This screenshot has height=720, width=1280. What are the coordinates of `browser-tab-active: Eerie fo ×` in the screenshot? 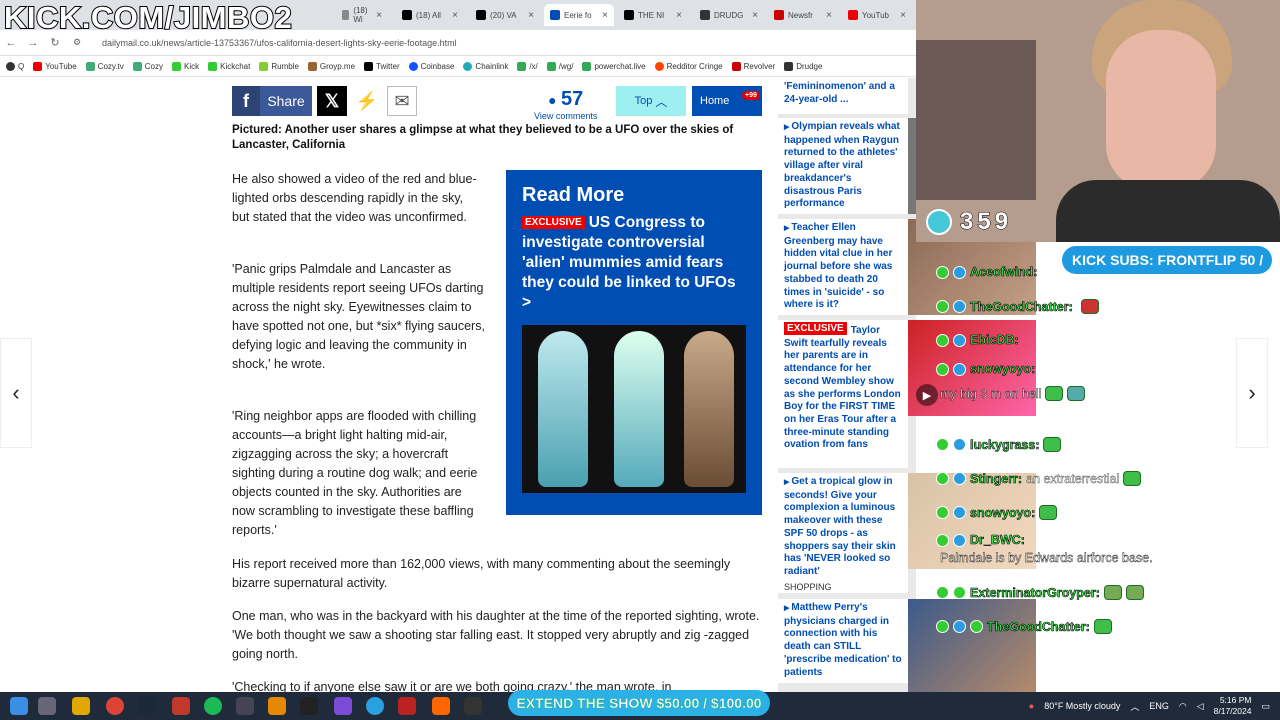 It's located at (579, 15).